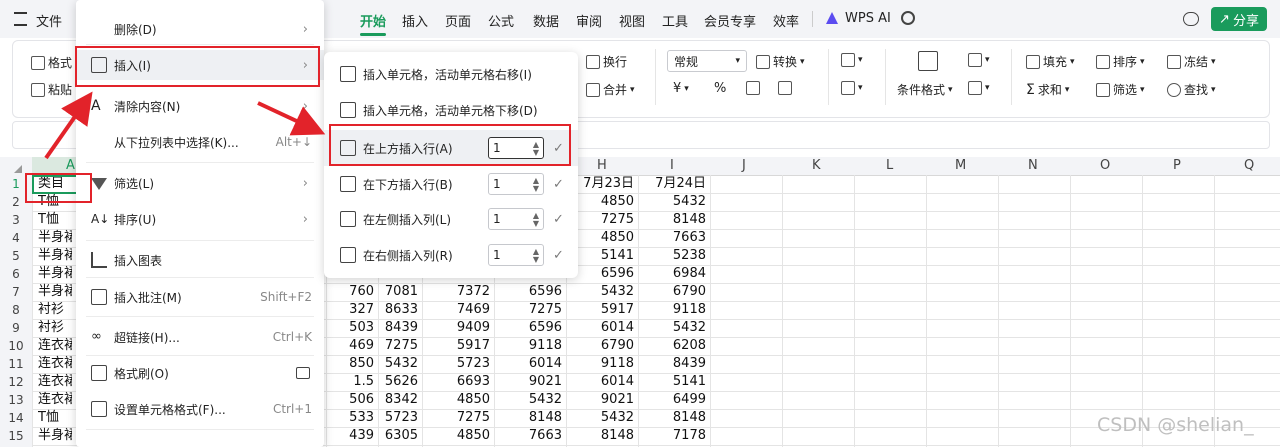 The height and width of the screenshot is (447, 1280). Describe the element at coordinates (291, 118) in the screenshot. I see `arrow-to-row-above` at that location.